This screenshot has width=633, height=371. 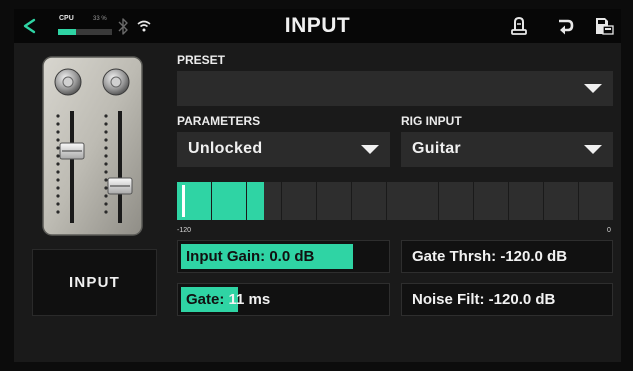 I want to click on input-level-meter, so click(x=395, y=201).